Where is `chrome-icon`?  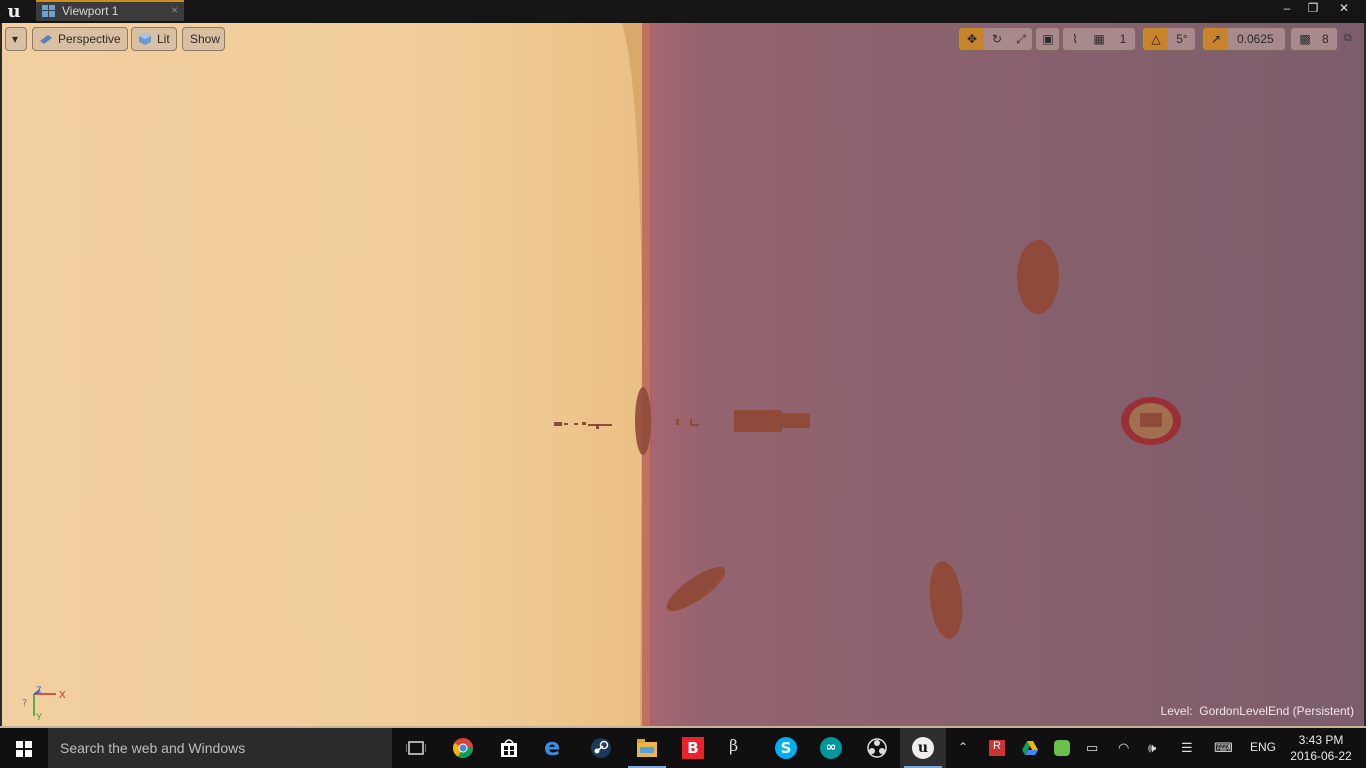 chrome-icon is located at coordinates (463, 748).